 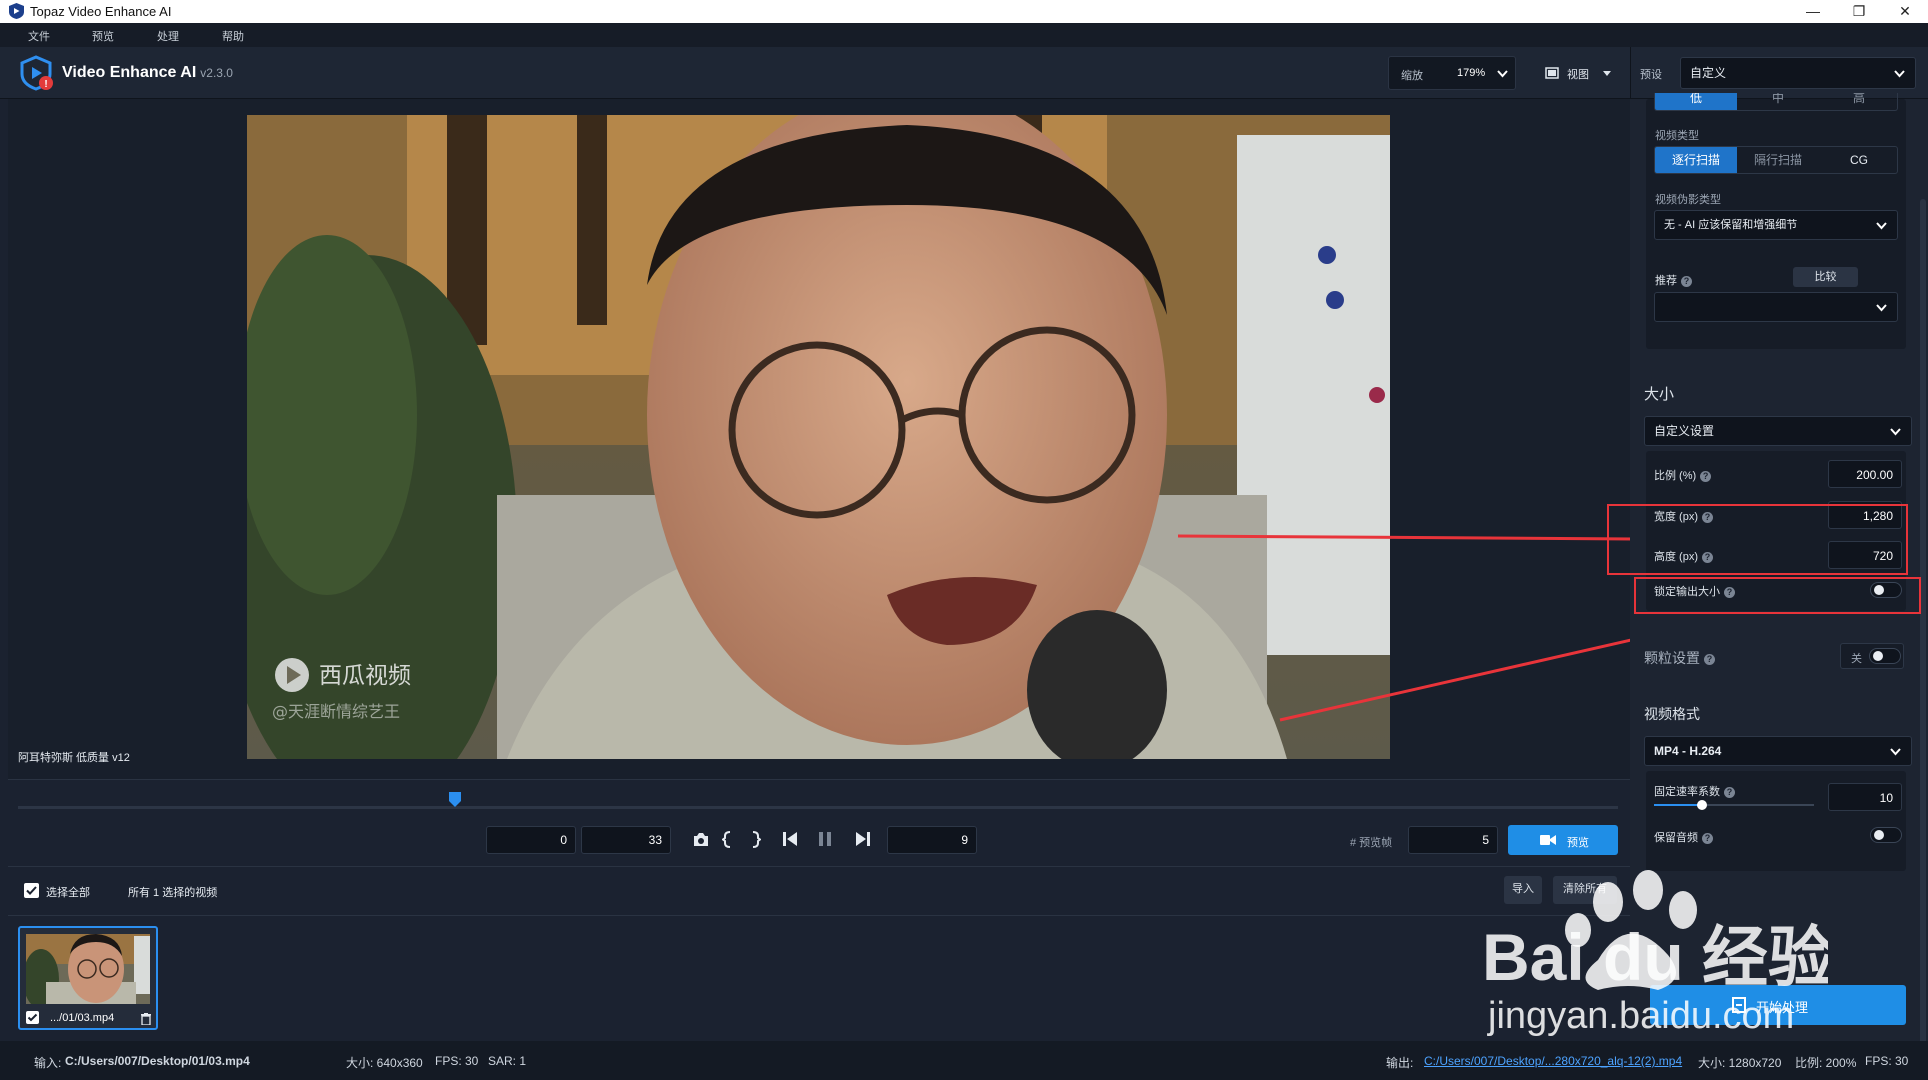 What do you see at coordinates (1453, 840) in the screenshot?
I see `preview-frames-field: 5` at bounding box center [1453, 840].